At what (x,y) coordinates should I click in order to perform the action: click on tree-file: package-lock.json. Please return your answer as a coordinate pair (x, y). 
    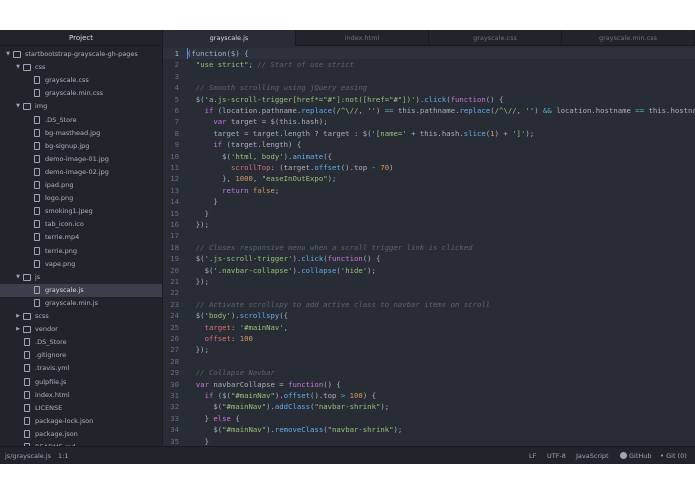
    Looking at the image, I should click on (81, 421).